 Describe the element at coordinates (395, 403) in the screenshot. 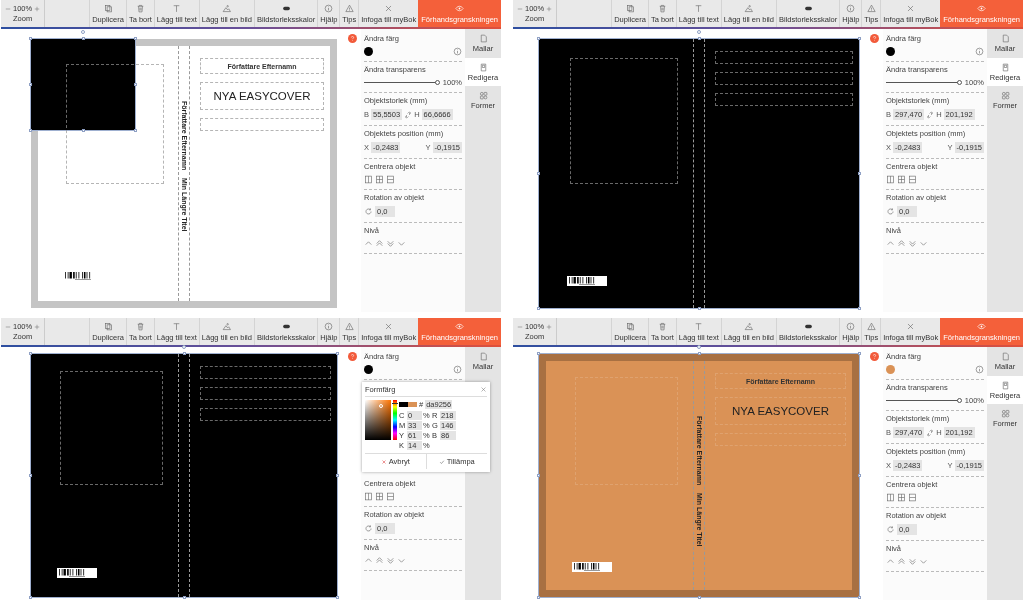

I see `hue-marker` at that location.